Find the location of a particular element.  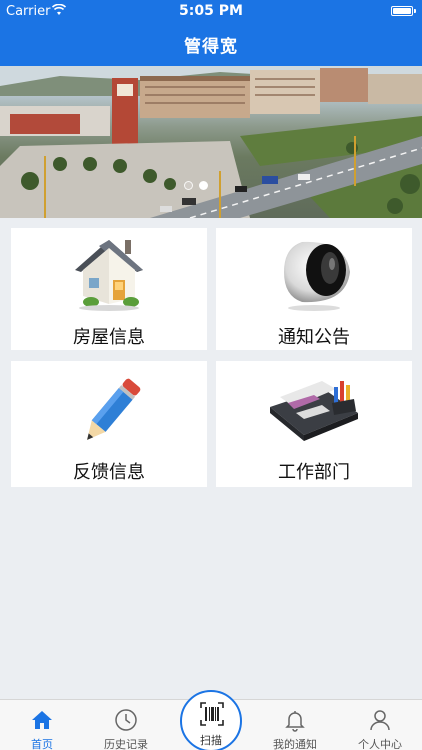

app-header: Carrier 5:05 PM 管得宽 is located at coordinates (211, 33).